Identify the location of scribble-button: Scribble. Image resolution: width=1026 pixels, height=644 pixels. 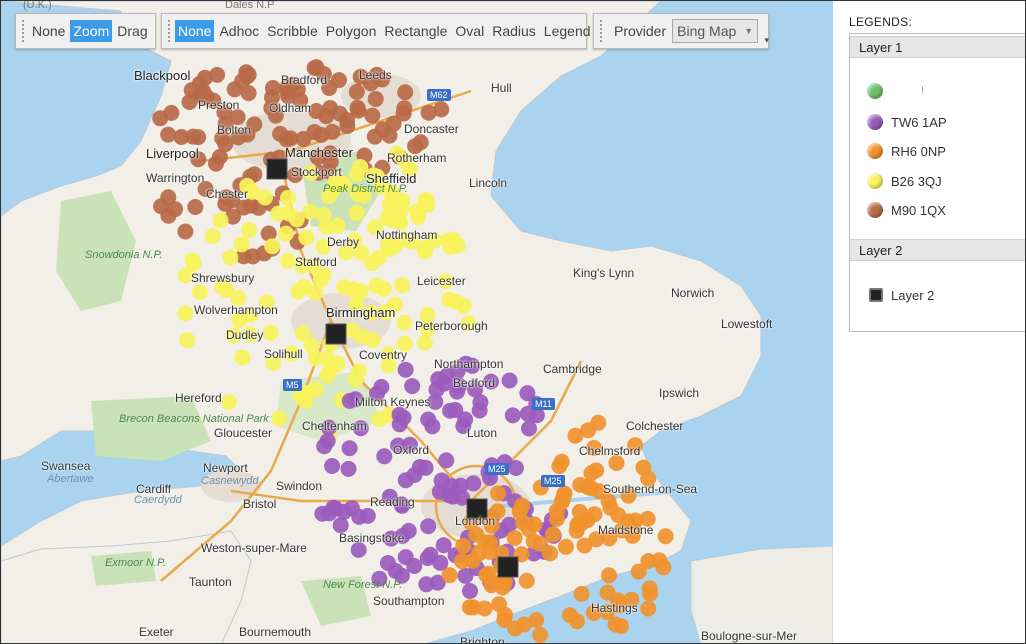
(292, 31).